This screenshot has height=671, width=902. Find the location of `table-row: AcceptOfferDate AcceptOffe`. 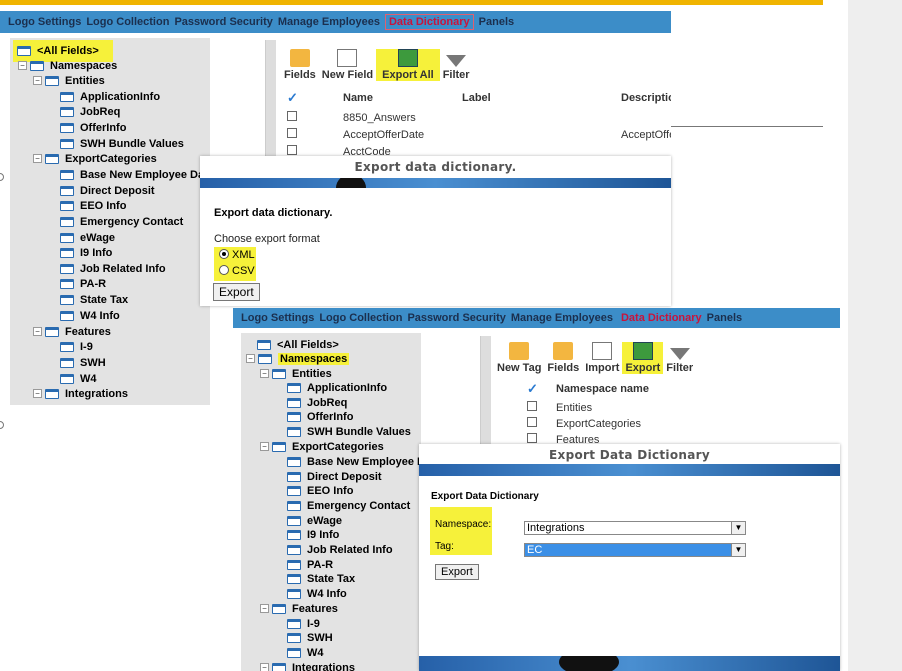

table-row: AcceptOfferDate AcceptOffe is located at coordinates (479, 134).